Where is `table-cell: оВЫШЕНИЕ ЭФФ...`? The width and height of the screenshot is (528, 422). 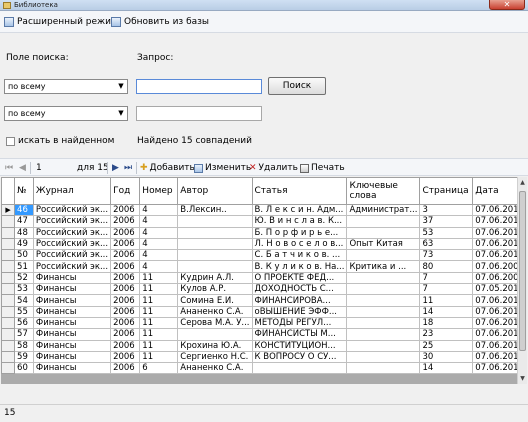 table-cell: оВЫШЕНИЕ ЭФФ... is located at coordinates (299, 311).